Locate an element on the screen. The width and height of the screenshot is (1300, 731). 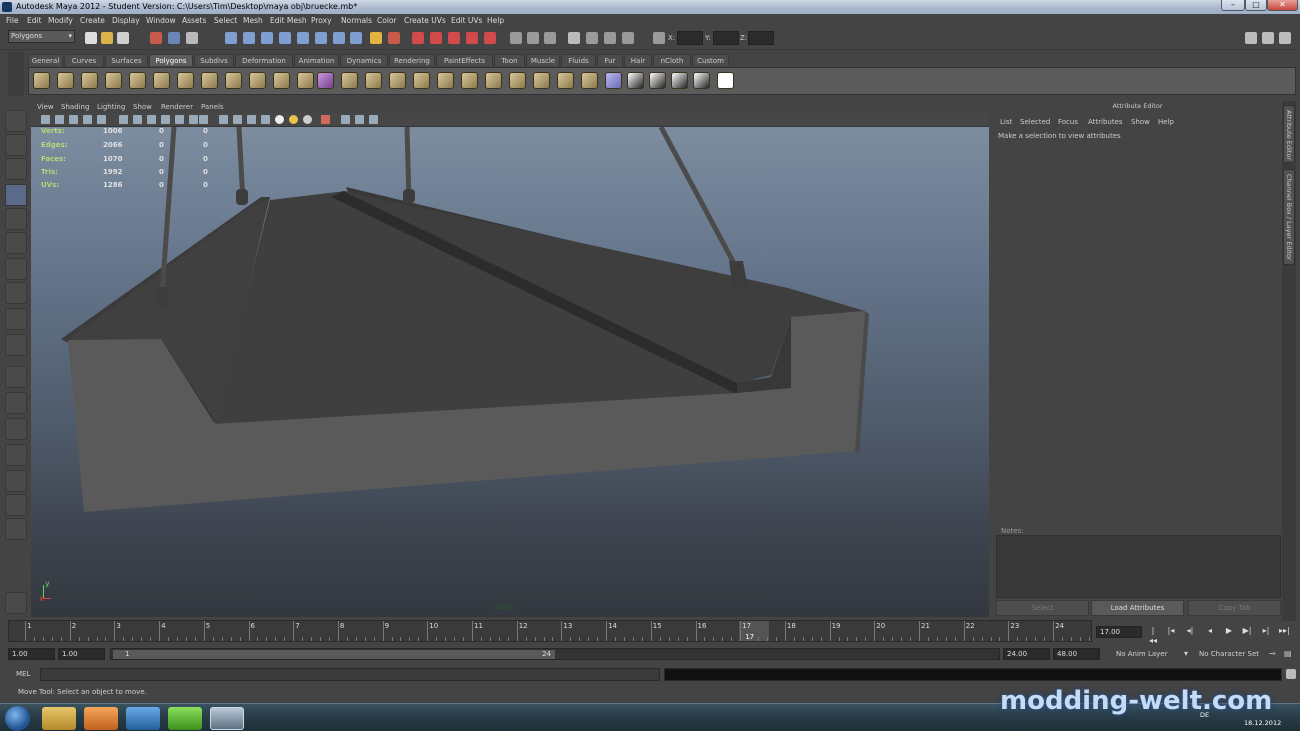
wedge-icon is located at coordinates (589, 80).